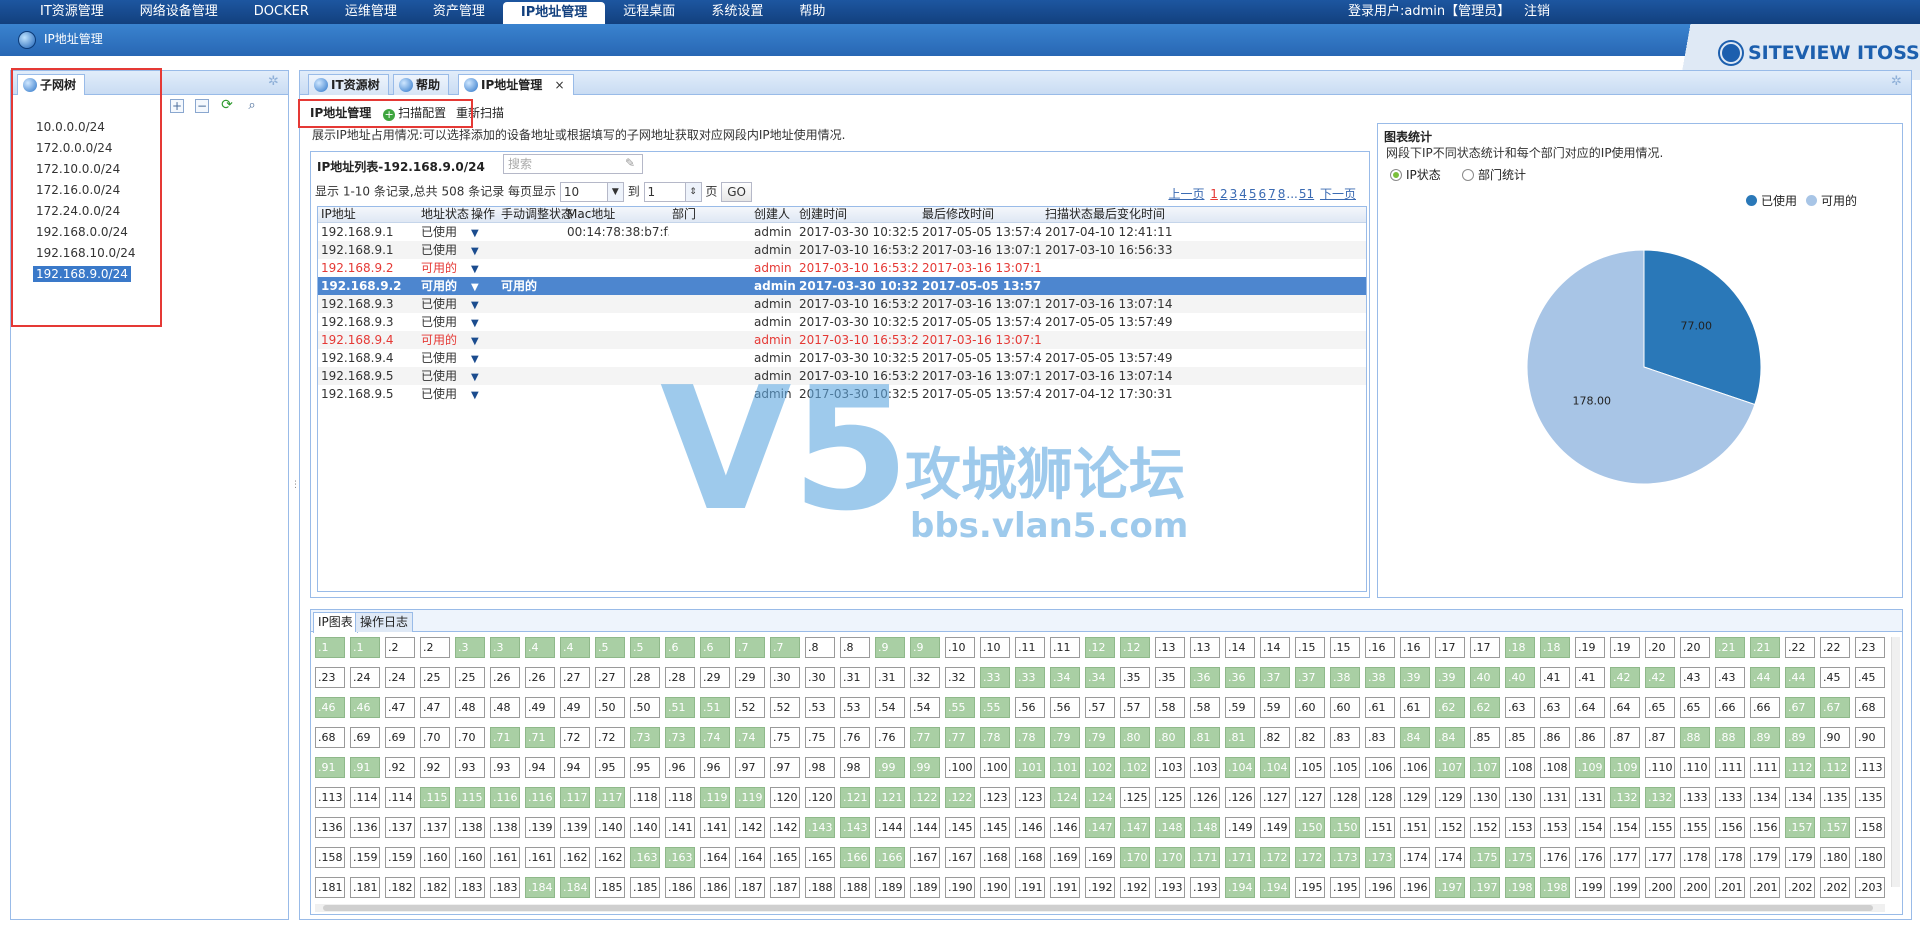  I want to click on ip-cell: .85, so click(1485, 737).